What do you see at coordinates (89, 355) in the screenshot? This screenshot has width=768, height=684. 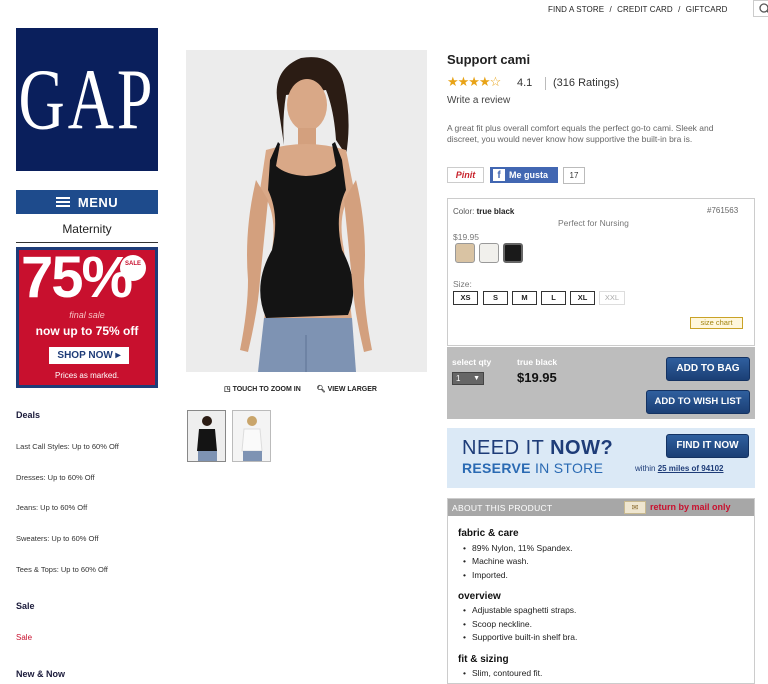 I see `shop-now-button: SHOP NOW ▸` at bounding box center [89, 355].